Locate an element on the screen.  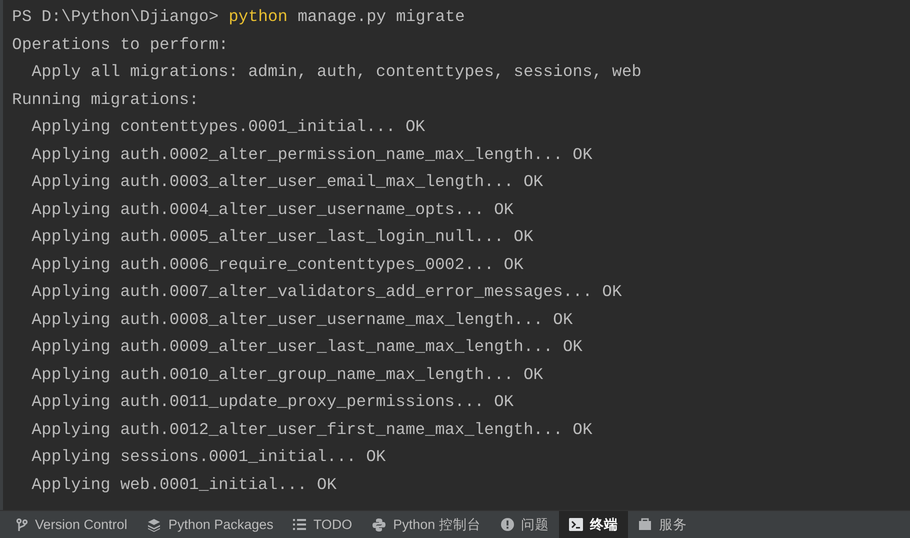
output-line: Running migrations: is located at coordinates (105, 99).